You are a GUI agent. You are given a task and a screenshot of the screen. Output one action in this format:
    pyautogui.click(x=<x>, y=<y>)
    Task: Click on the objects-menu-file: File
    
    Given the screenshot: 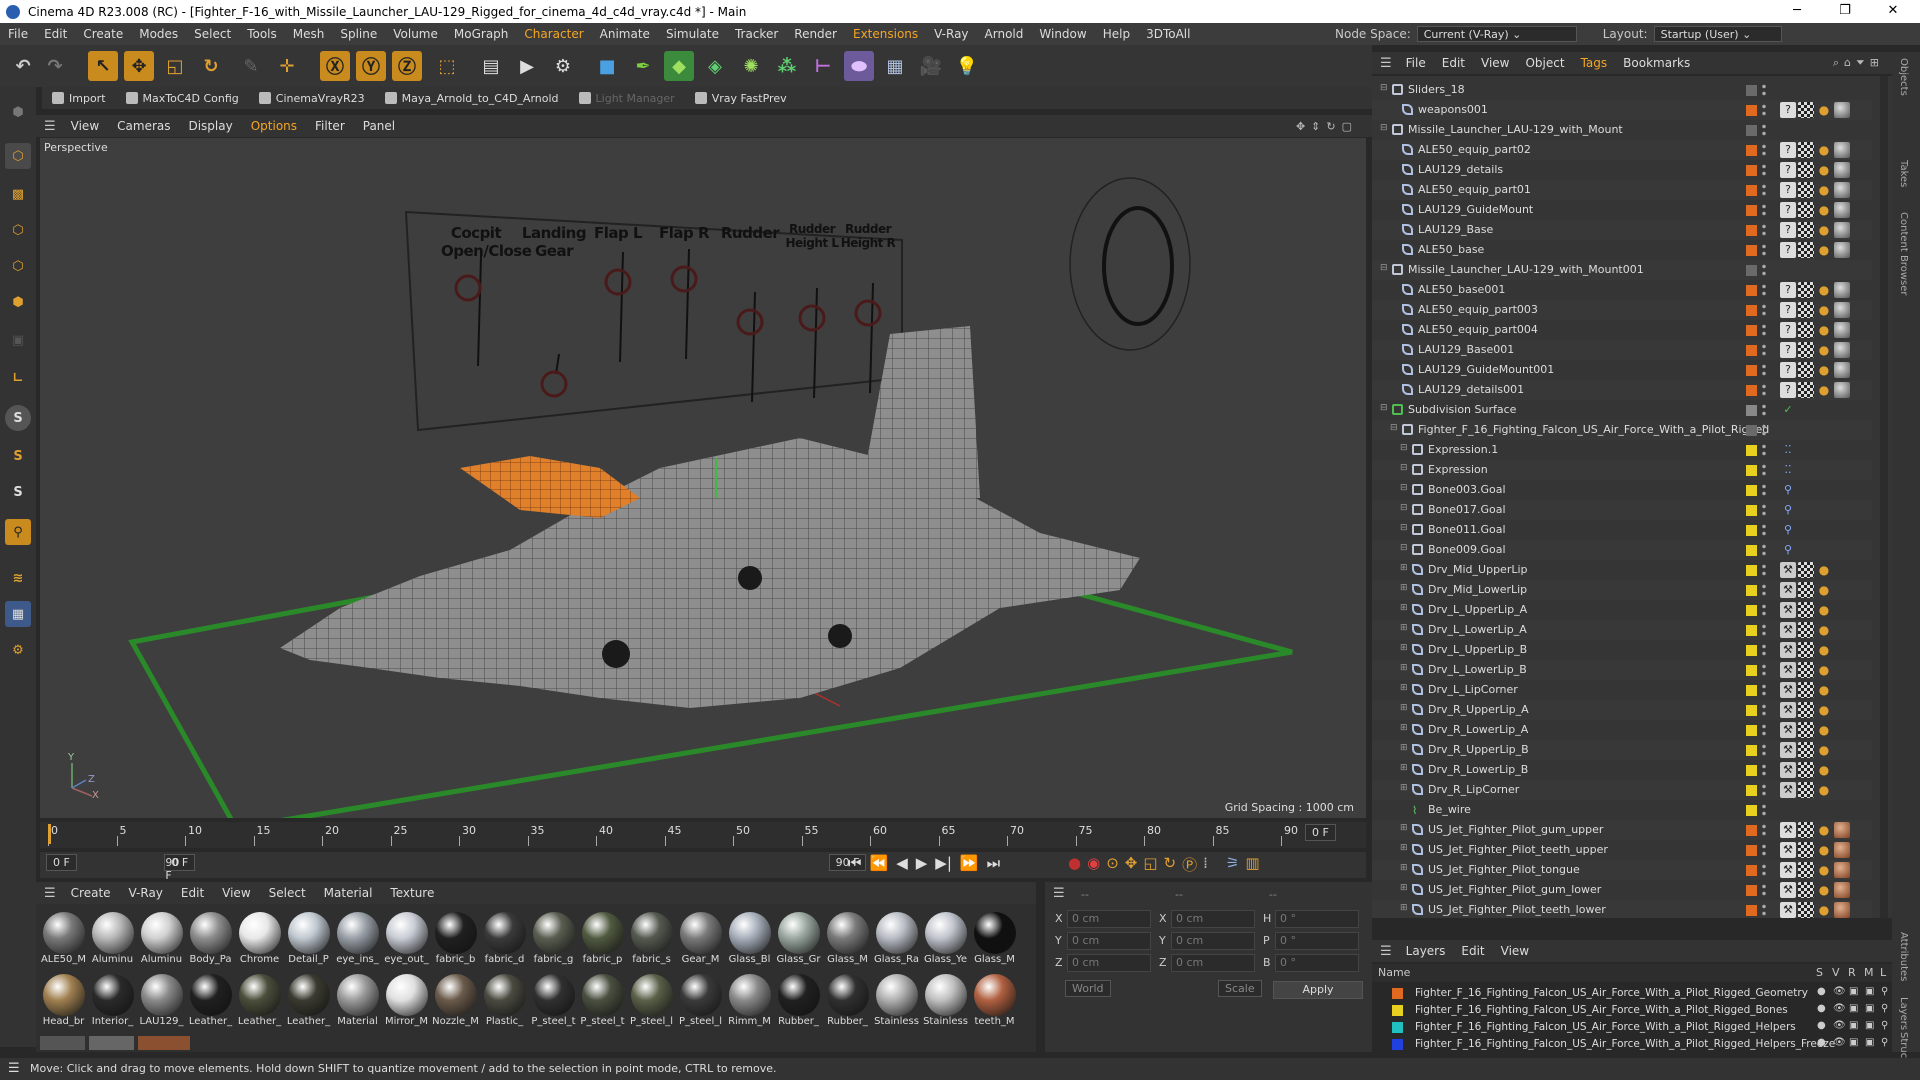 What is the action you would take?
    pyautogui.click(x=1416, y=63)
    